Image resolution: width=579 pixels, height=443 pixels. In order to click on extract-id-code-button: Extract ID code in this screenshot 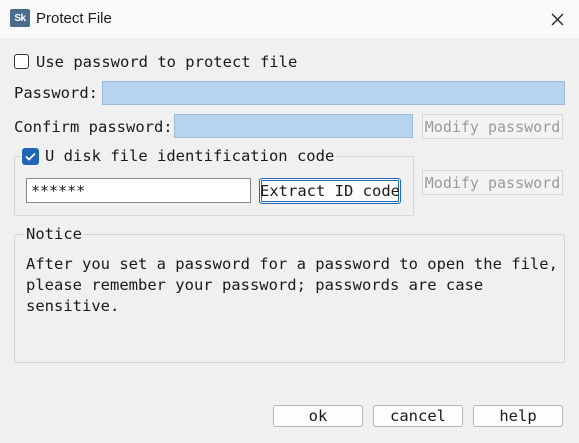, I will do `click(330, 191)`.